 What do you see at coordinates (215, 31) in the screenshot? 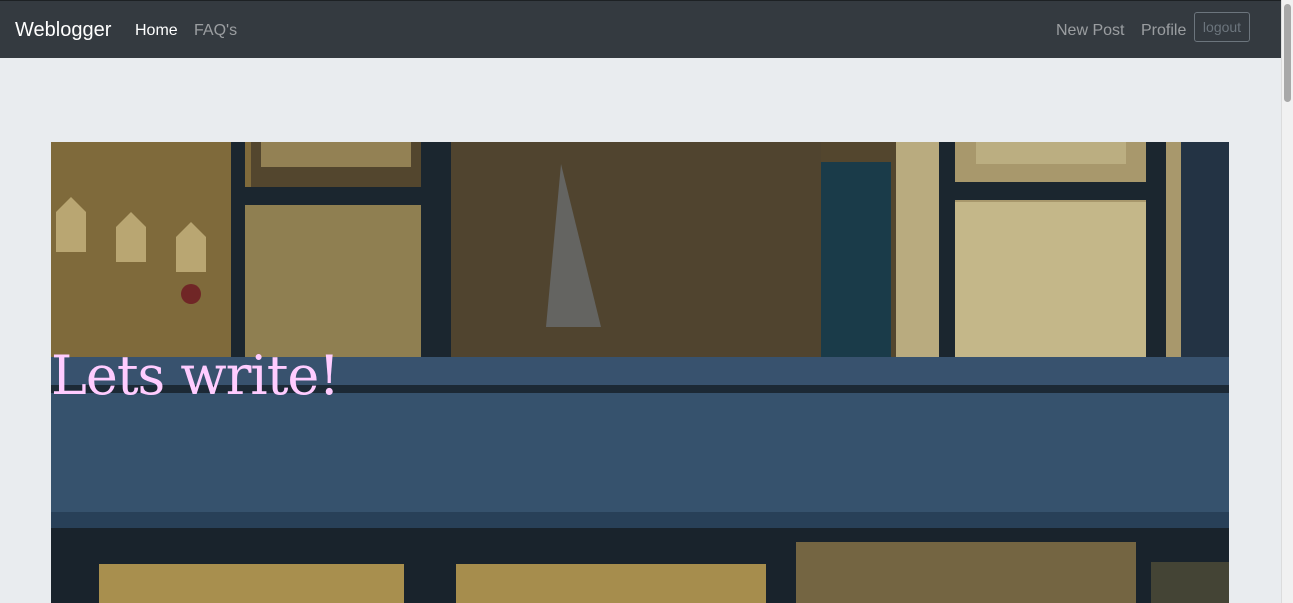
I see `nav-link-faqs: FAQ's` at bounding box center [215, 31].